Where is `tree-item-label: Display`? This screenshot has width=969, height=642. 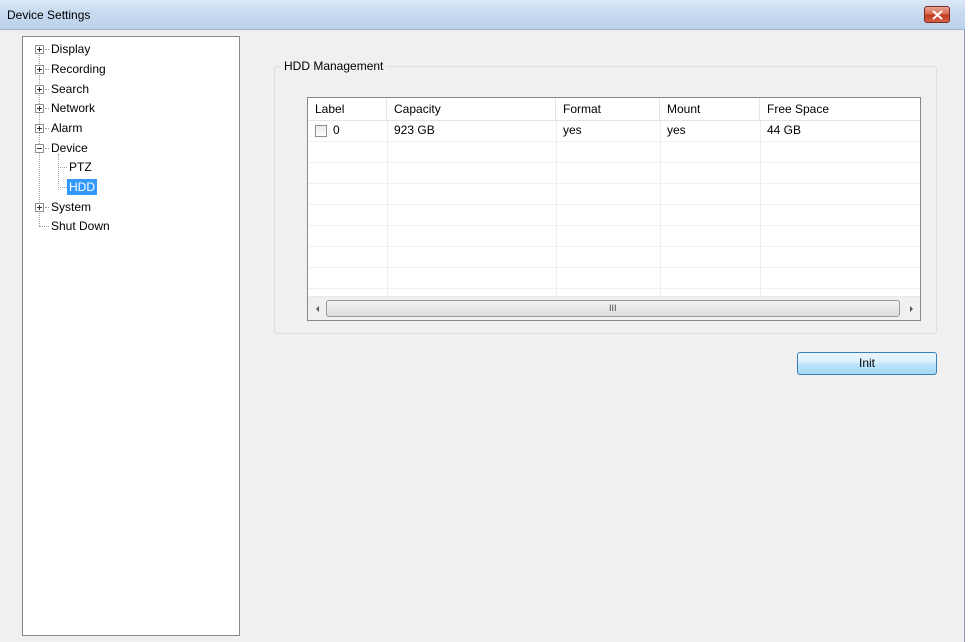
tree-item-label: Display is located at coordinates (71, 49).